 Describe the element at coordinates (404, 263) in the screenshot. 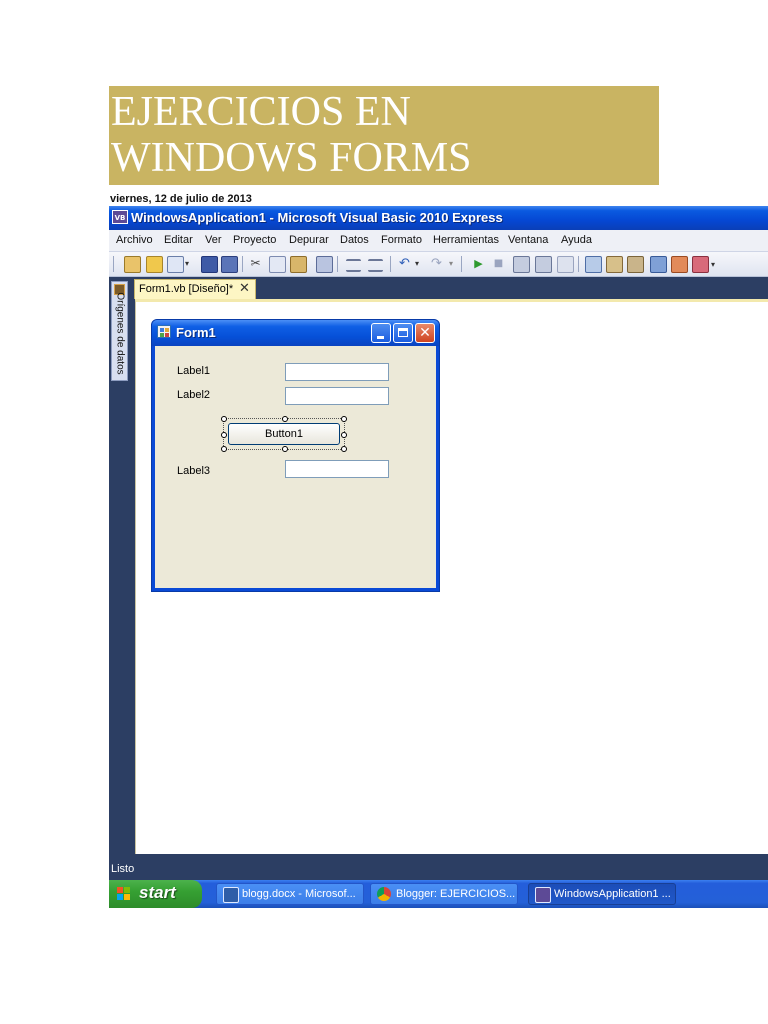

I see `undo-icon: ↶` at that location.